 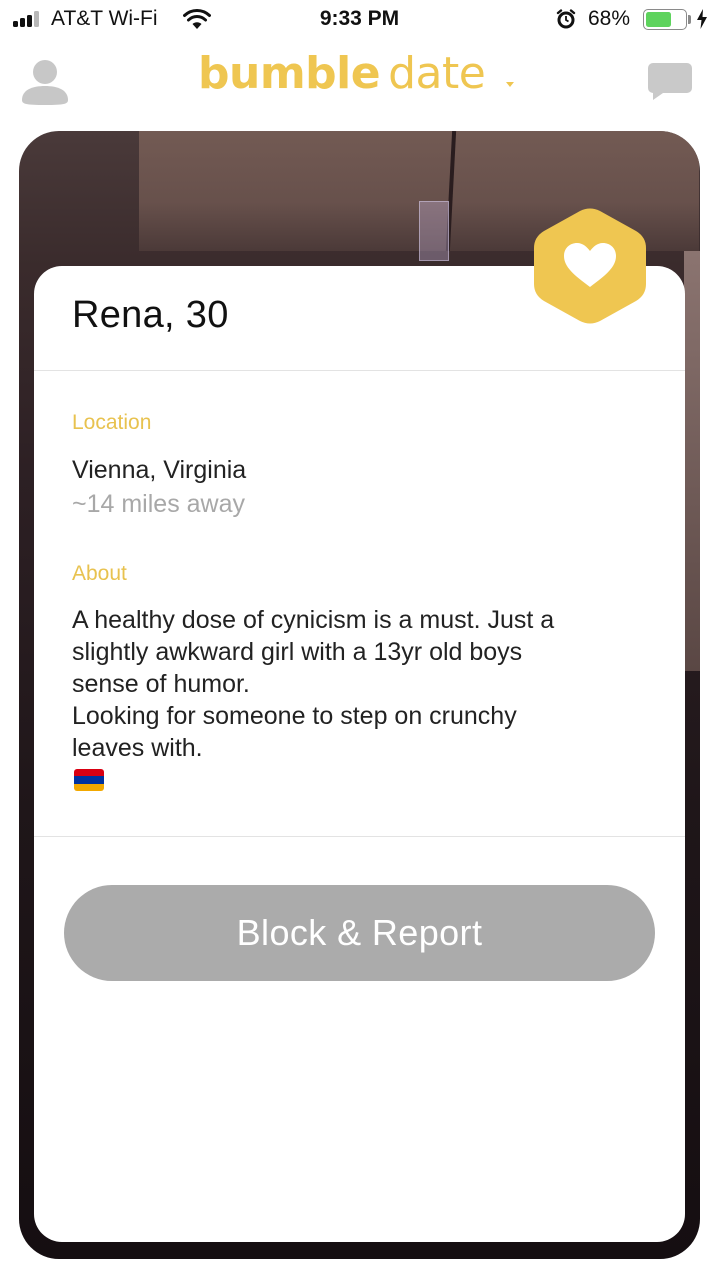 What do you see at coordinates (359, 20) in the screenshot?
I see `status-bar: AT&T Wi-Fi 9:33 PM 68%` at bounding box center [359, 20].